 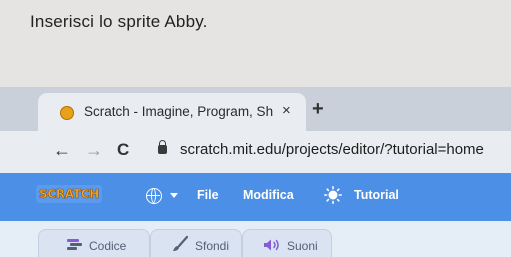 What do you see at coordinates (181, 243) in the screenshot?
I see `brush-icon` at bounding box center [181, 243].